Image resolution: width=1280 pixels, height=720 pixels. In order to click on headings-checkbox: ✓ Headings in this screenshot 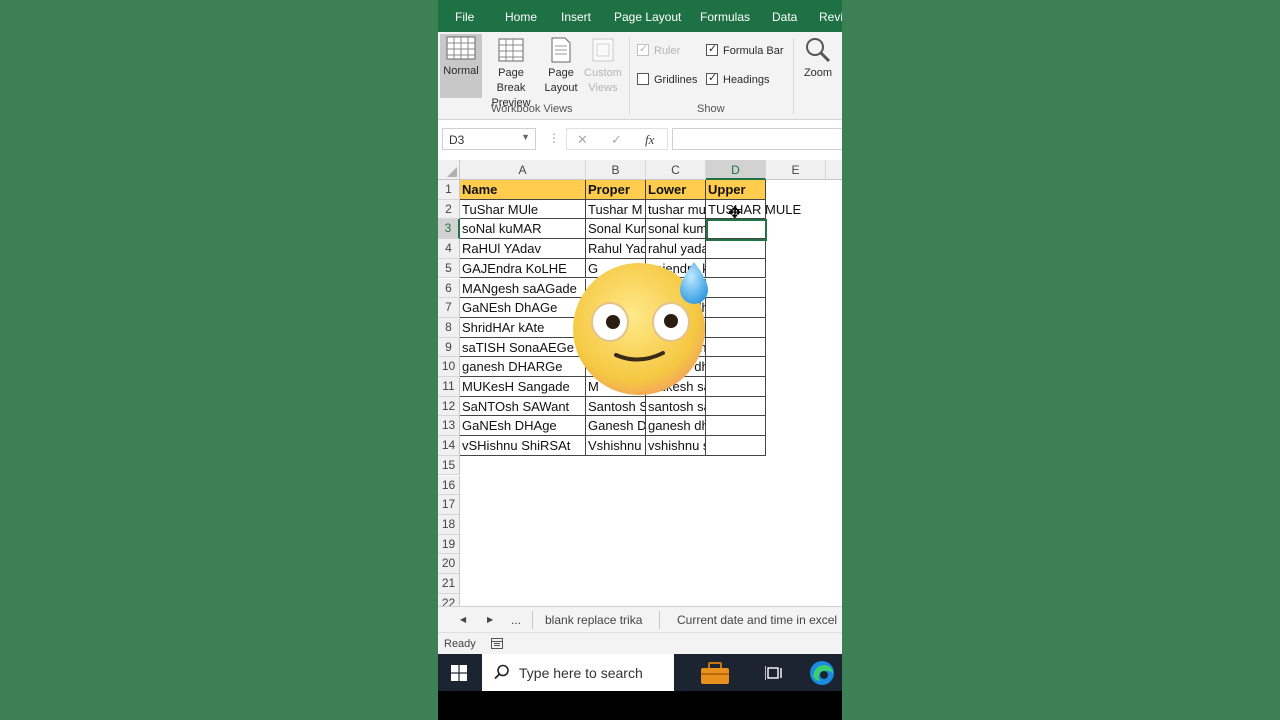, I will do `click(737, 79)`.